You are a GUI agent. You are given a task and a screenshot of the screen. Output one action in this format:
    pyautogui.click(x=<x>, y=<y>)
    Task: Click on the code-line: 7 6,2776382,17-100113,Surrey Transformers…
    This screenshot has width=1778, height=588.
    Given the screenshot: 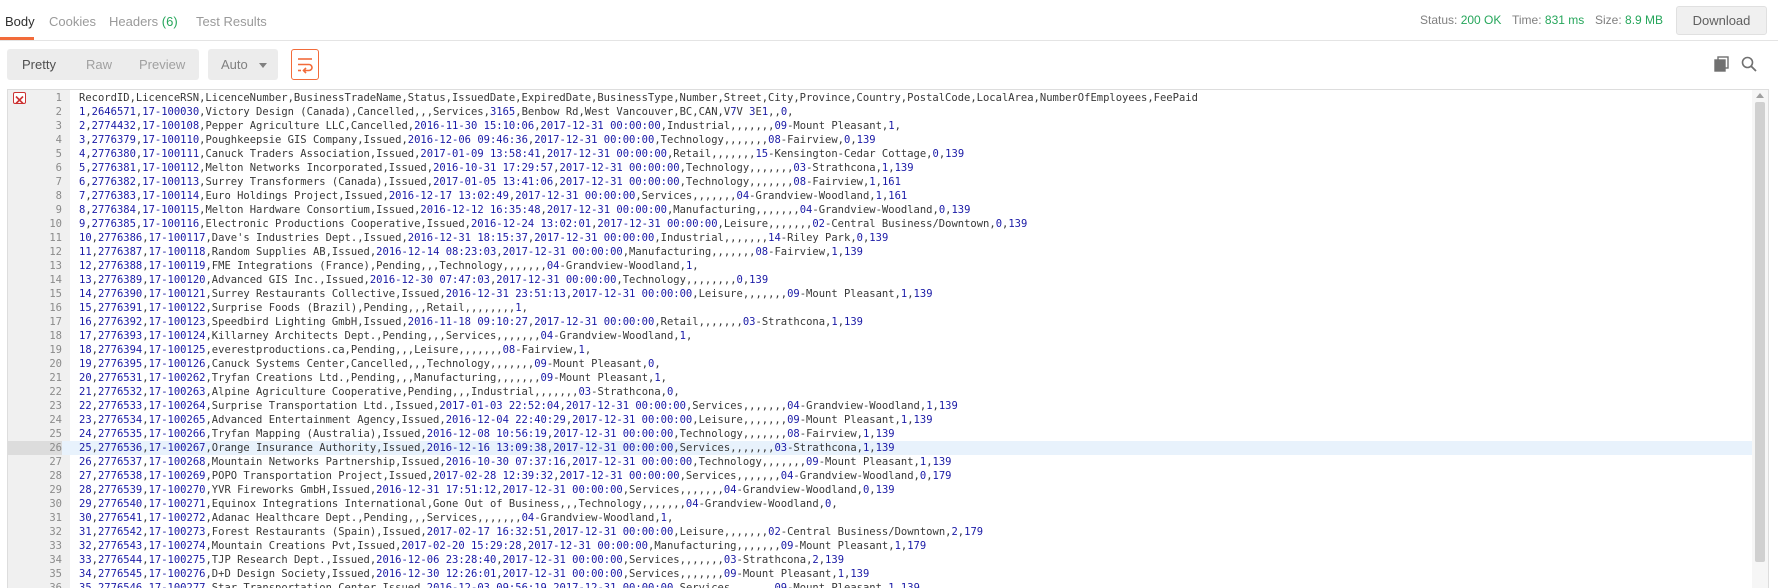 What is the action you would take?
    pyautogui.click(x=880, y=182)
    